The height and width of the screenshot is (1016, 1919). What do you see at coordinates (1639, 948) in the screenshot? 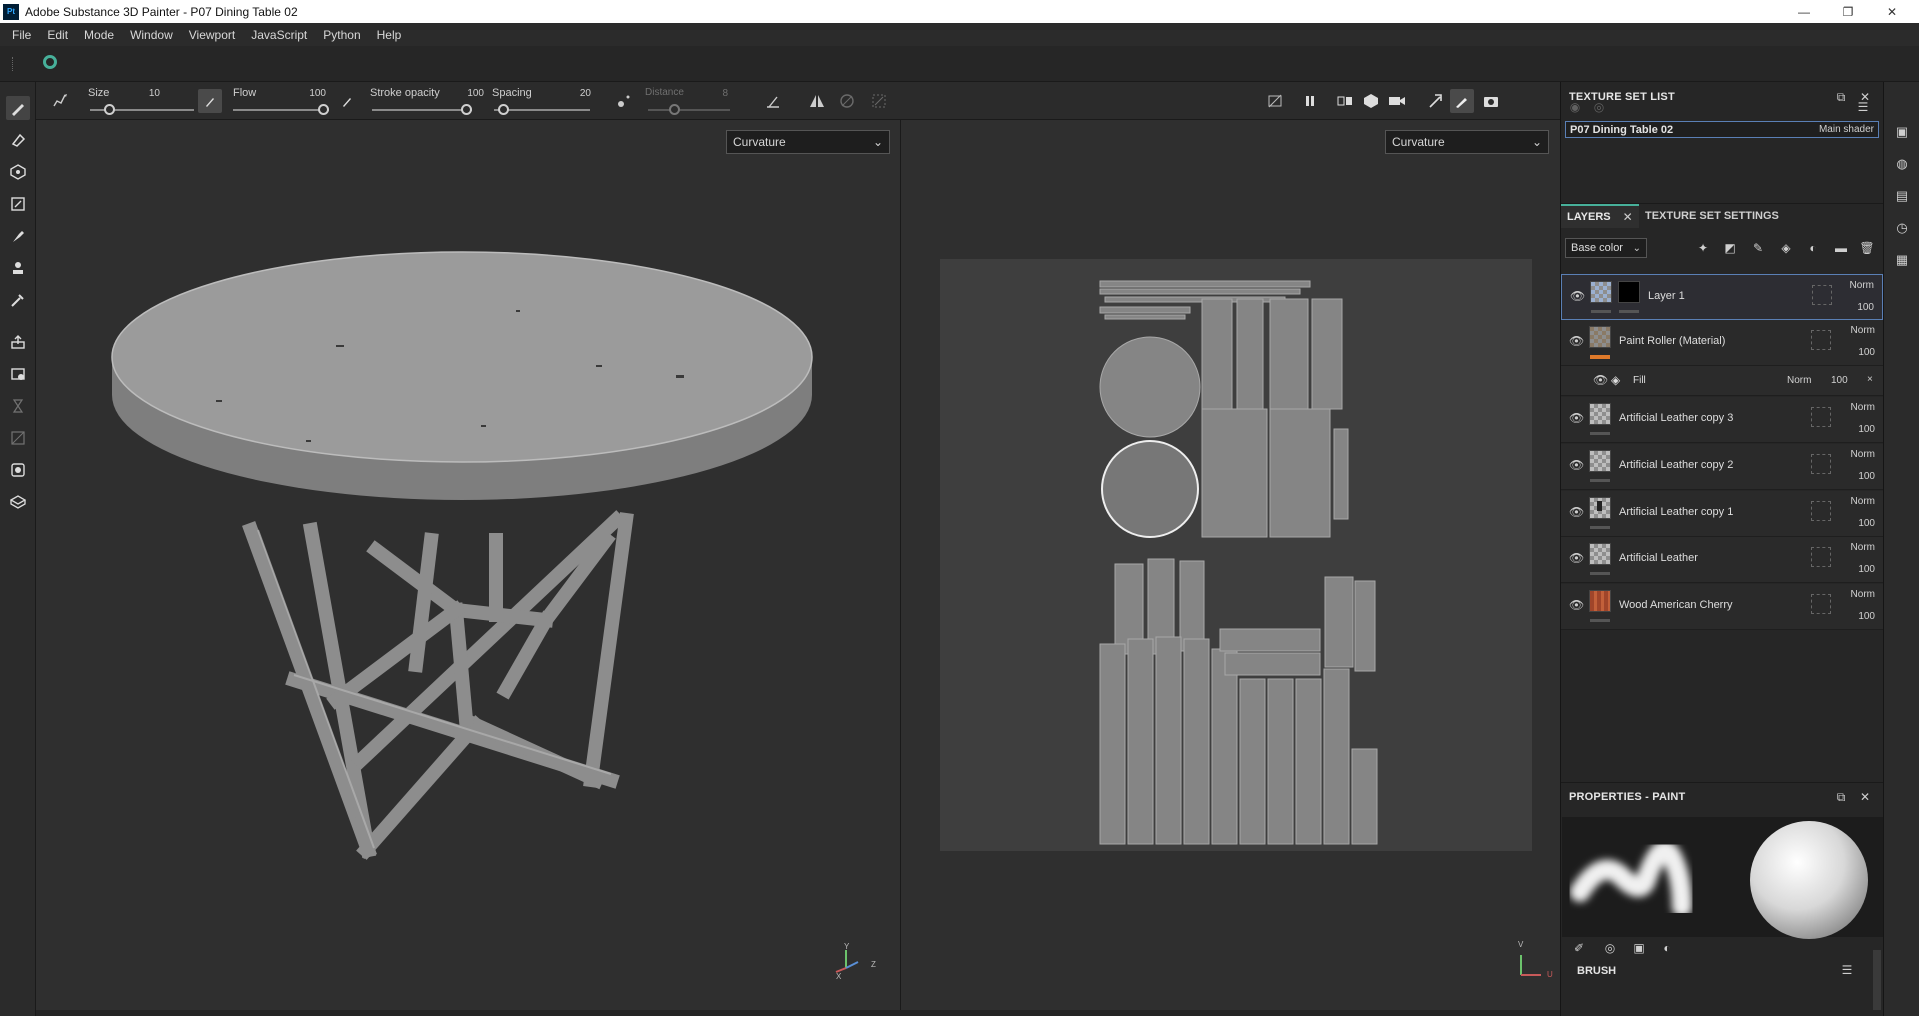
I see `brush-stencil-icon: ▣` at bounding box center [1639, 948].